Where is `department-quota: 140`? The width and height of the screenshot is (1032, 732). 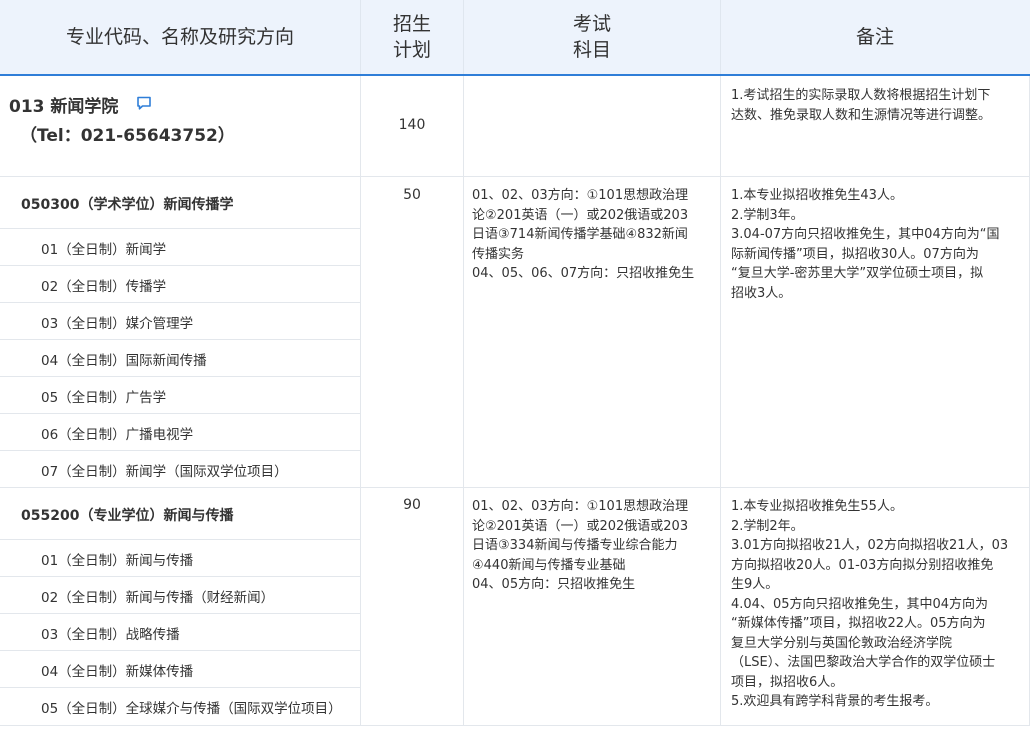 department-quota: 140 is located at coordinates (412, 125).